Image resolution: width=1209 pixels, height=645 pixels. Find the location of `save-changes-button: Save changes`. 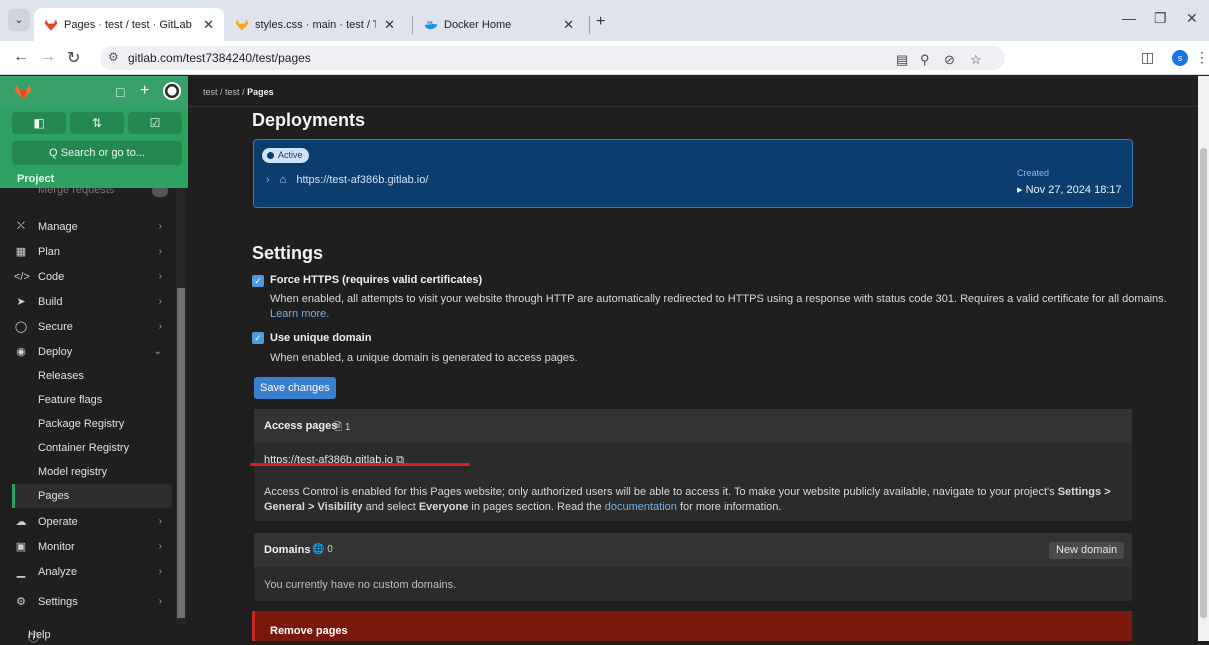

save-changes-button: Save changes is located at coordinates (295, 388).